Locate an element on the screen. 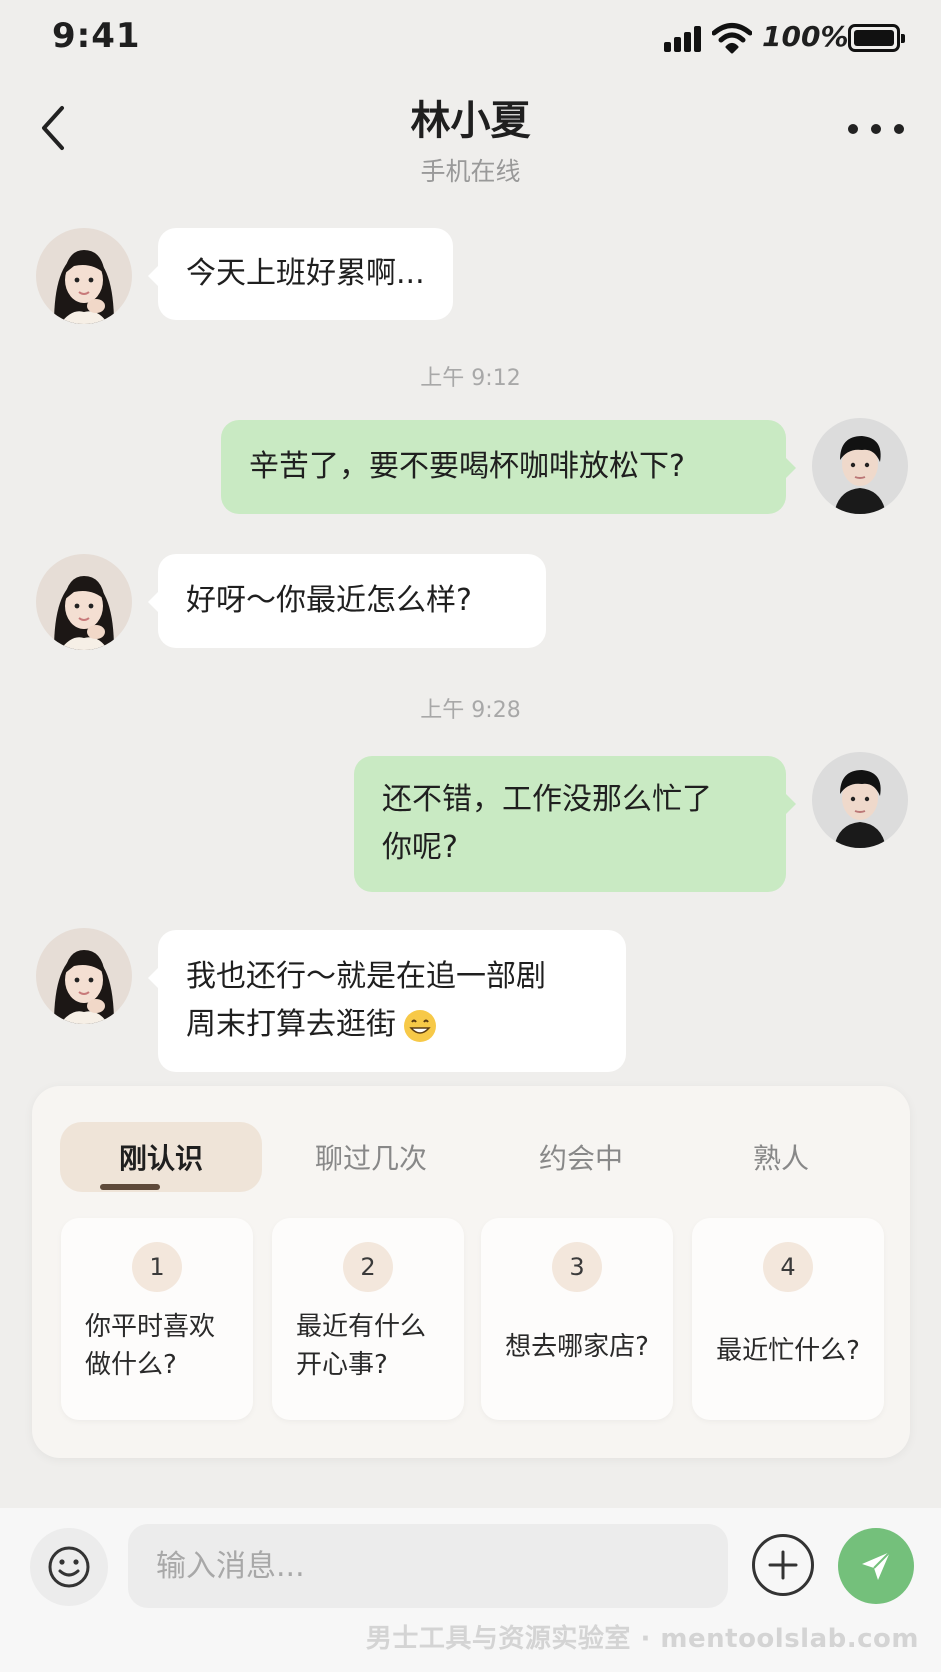 This screenshot has width=941, height=1672. tab-just-met: 刚认识 is located at coordinates (161, 1157).